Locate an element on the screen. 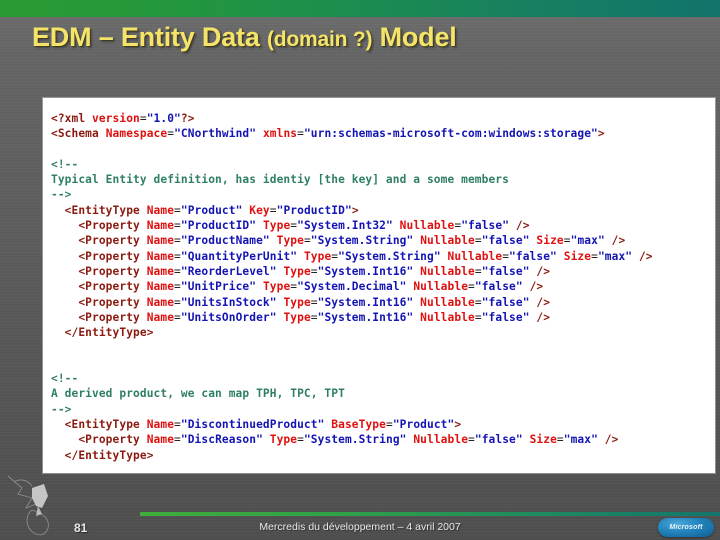 The height and width of the screenshot is (540, 720). microsoft-logo: Microsoft is located at coordinates (686, 527).